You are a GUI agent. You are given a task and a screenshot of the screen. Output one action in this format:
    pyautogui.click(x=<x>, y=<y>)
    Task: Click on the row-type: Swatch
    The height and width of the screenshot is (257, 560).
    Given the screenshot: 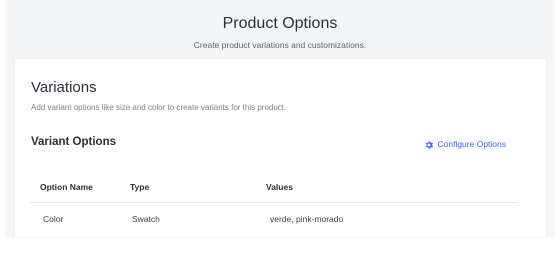 What is the action you would take?
    pyautogui.click(x=146, y=219)
    